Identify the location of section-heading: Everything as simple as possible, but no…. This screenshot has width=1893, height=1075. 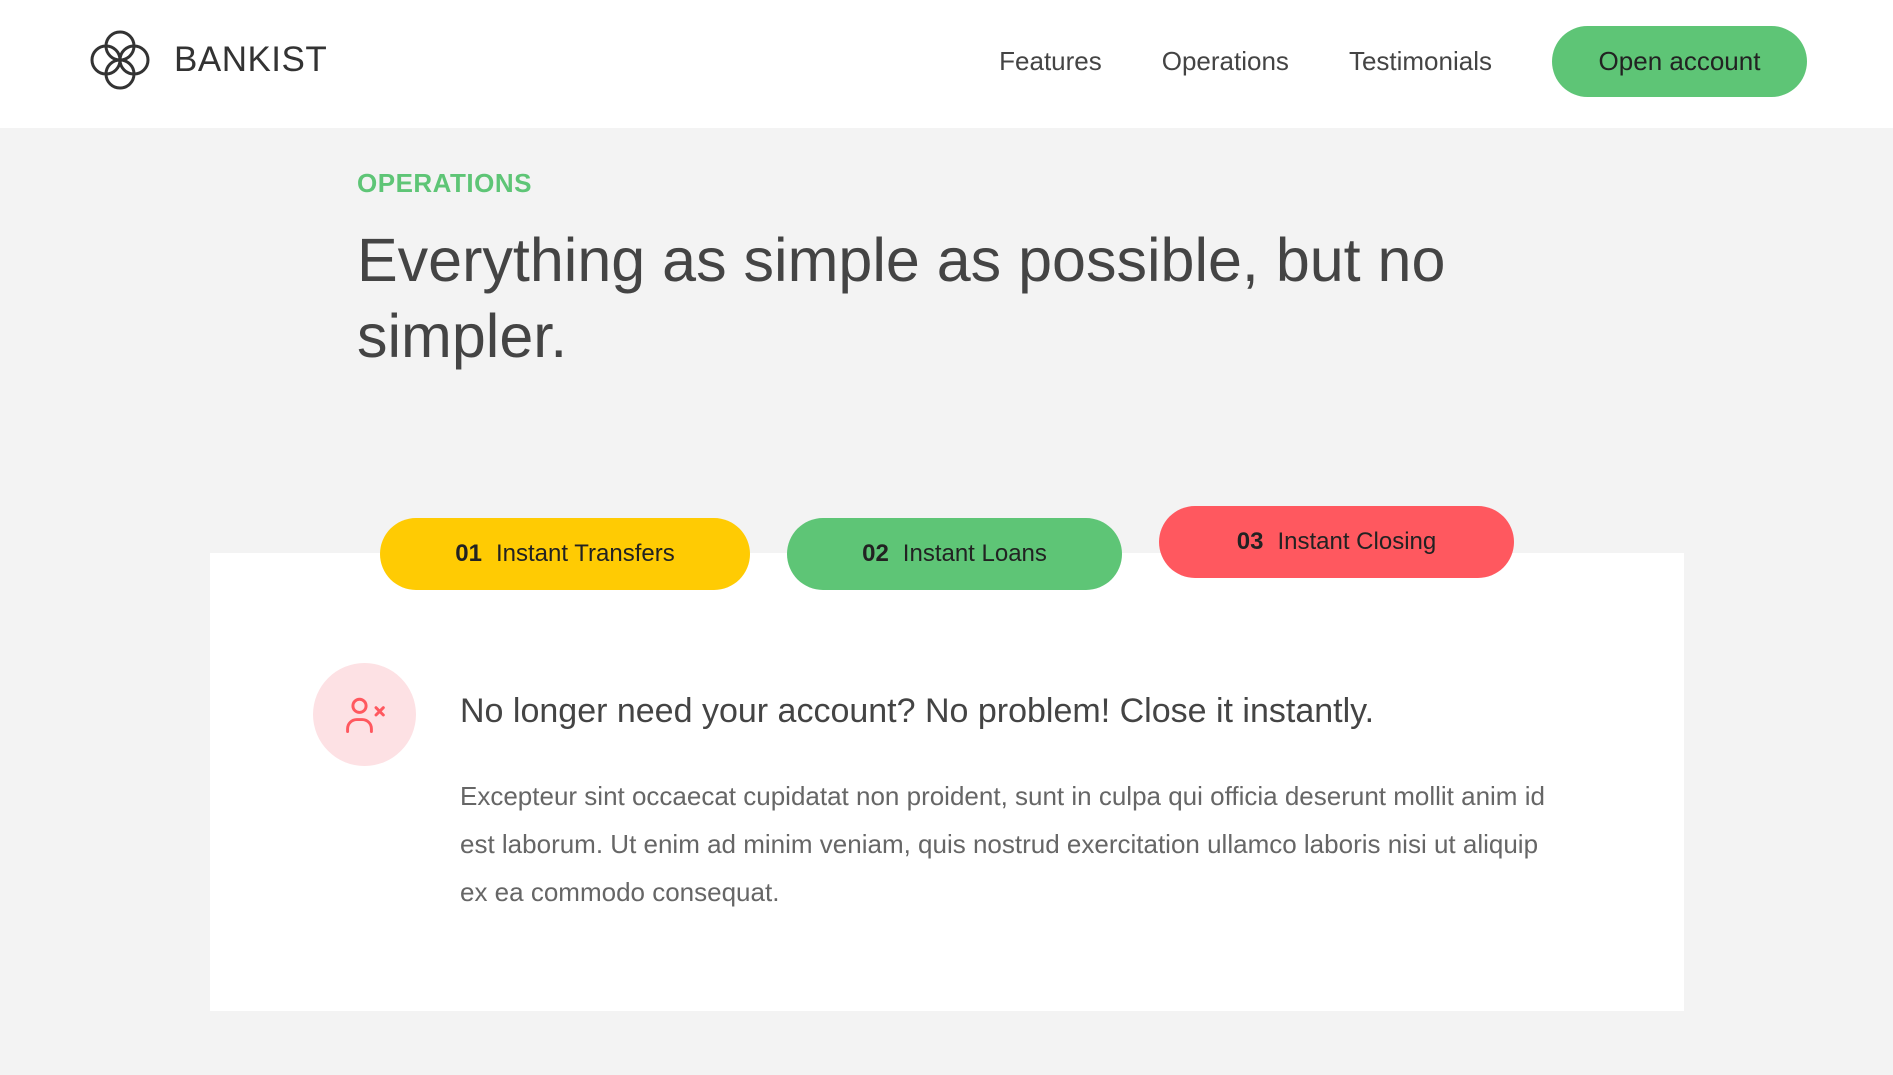
(901, 298).